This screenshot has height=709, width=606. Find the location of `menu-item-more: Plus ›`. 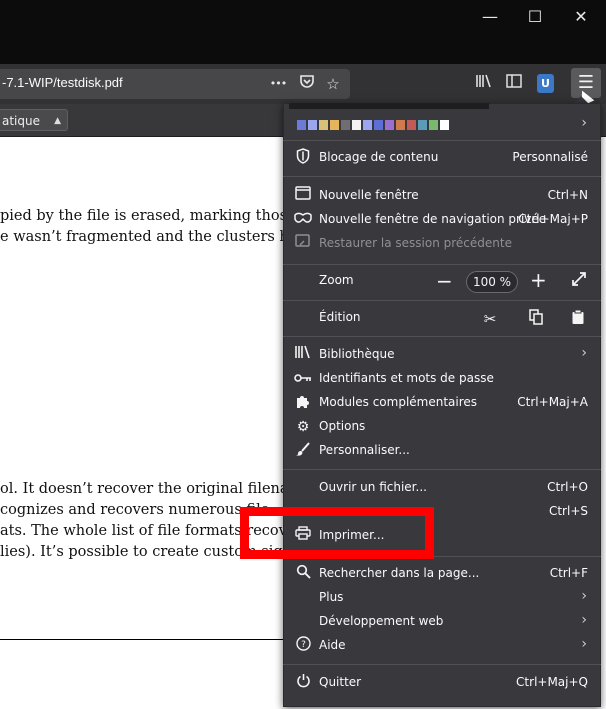

menu-item-more: Plus › is located at coordinates (442, 598).